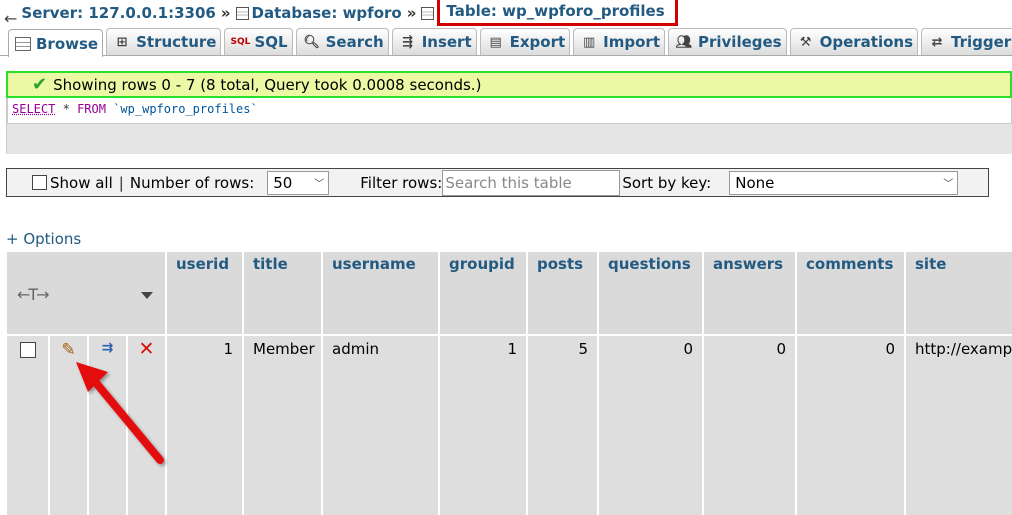  I want to click on tab-label: Privileges, so click(740, 42).